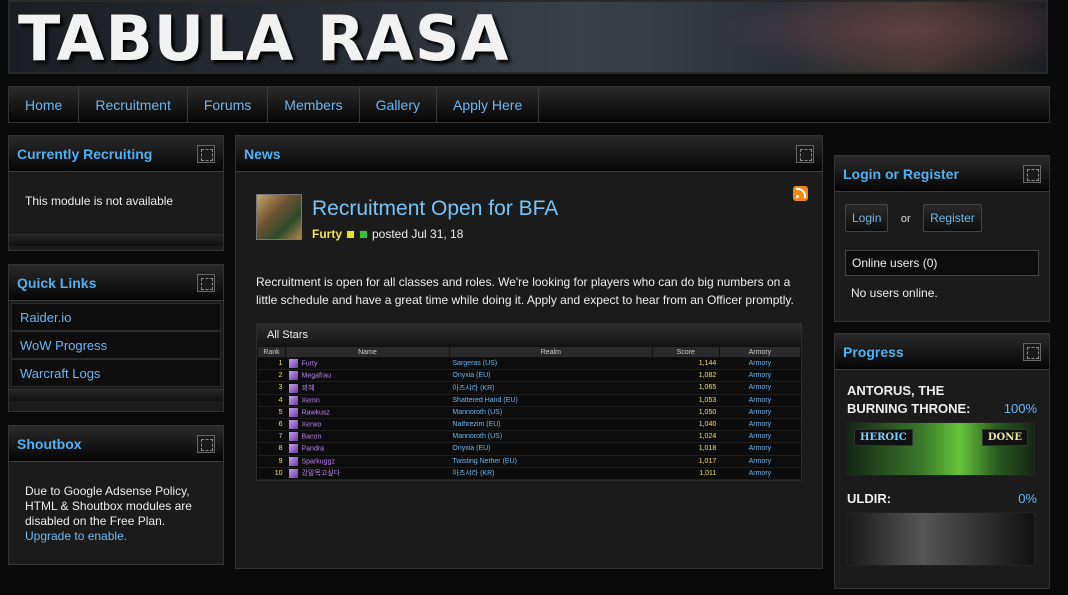 The width and height of the screenshot is (1068, 595). Describe the element at coordinates (367, 400) in the screenshot. I see `name-cell: Xemn` at that location.